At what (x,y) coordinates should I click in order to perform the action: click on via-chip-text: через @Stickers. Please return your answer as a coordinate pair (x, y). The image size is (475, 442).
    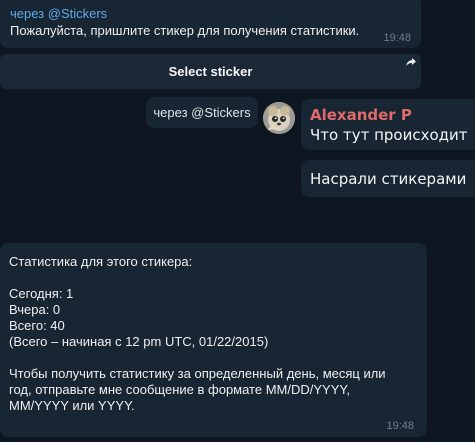
    Looking at the image, I should click on (202, 112).